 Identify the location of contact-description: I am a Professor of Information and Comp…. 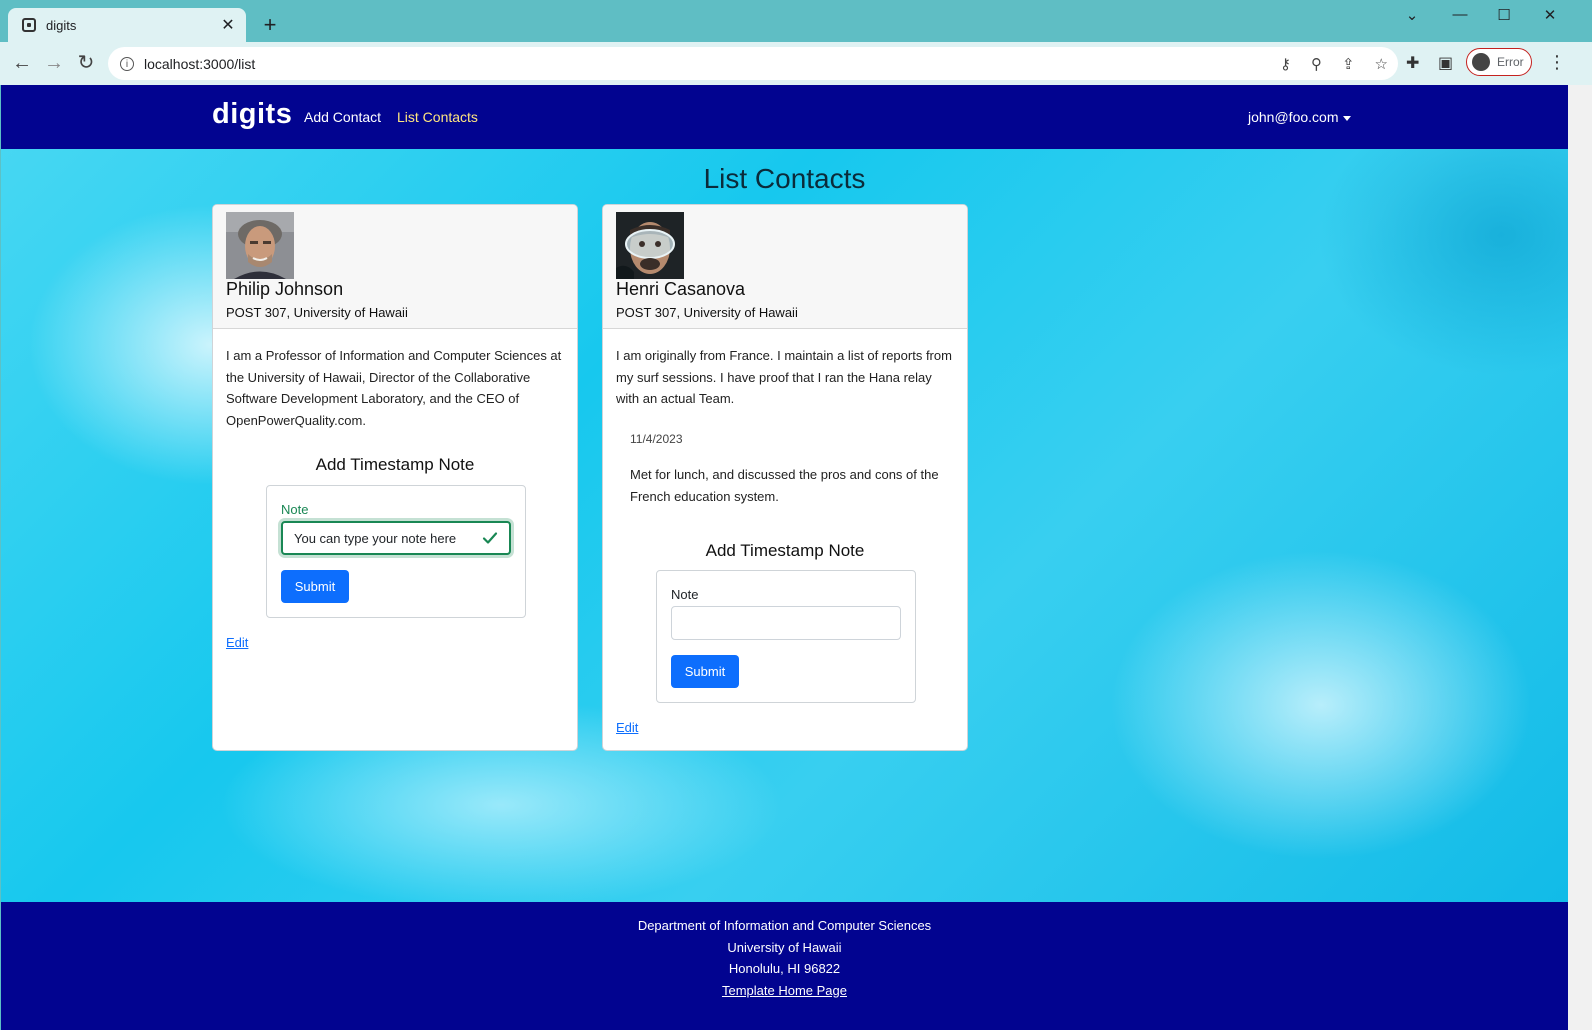
(394, 388).